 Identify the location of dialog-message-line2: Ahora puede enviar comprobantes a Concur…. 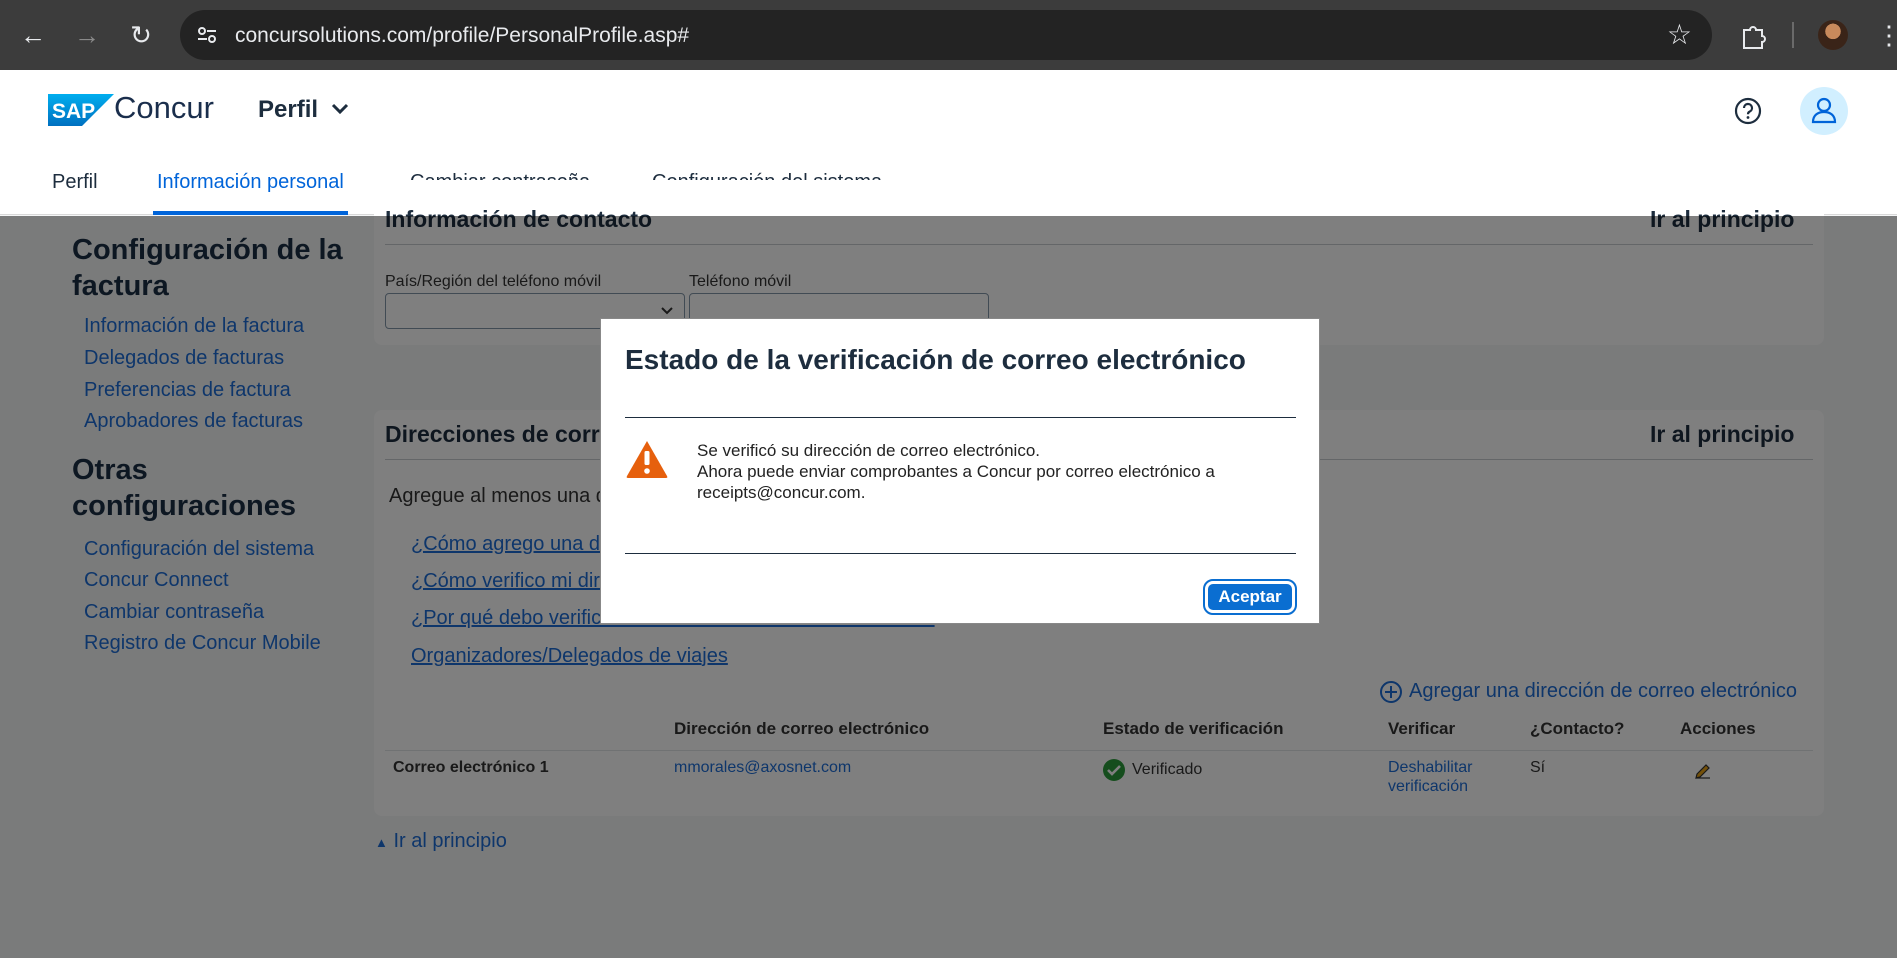
(956, 471).